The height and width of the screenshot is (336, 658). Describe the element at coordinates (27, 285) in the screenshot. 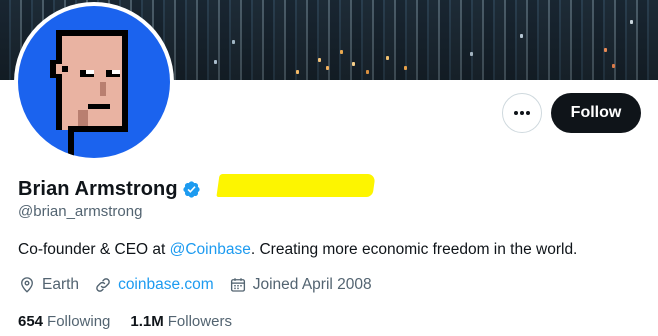

I see `location-pin-icon` at that location.